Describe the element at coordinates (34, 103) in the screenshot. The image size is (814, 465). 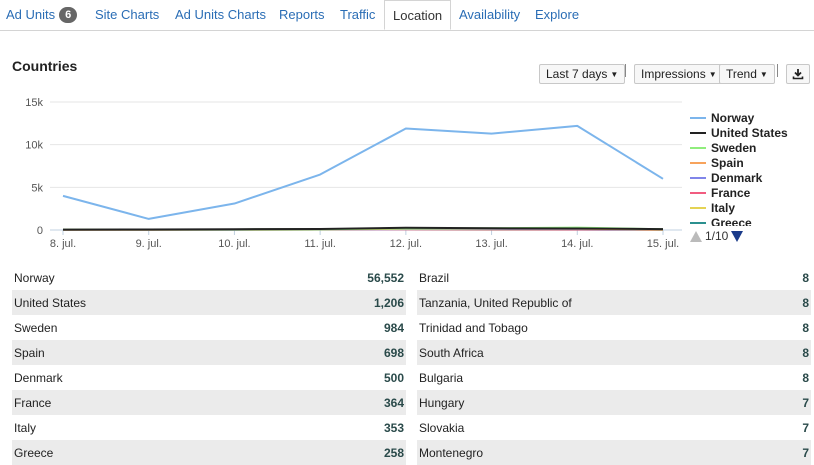
I see `y-tick-label: 15k` at that location.